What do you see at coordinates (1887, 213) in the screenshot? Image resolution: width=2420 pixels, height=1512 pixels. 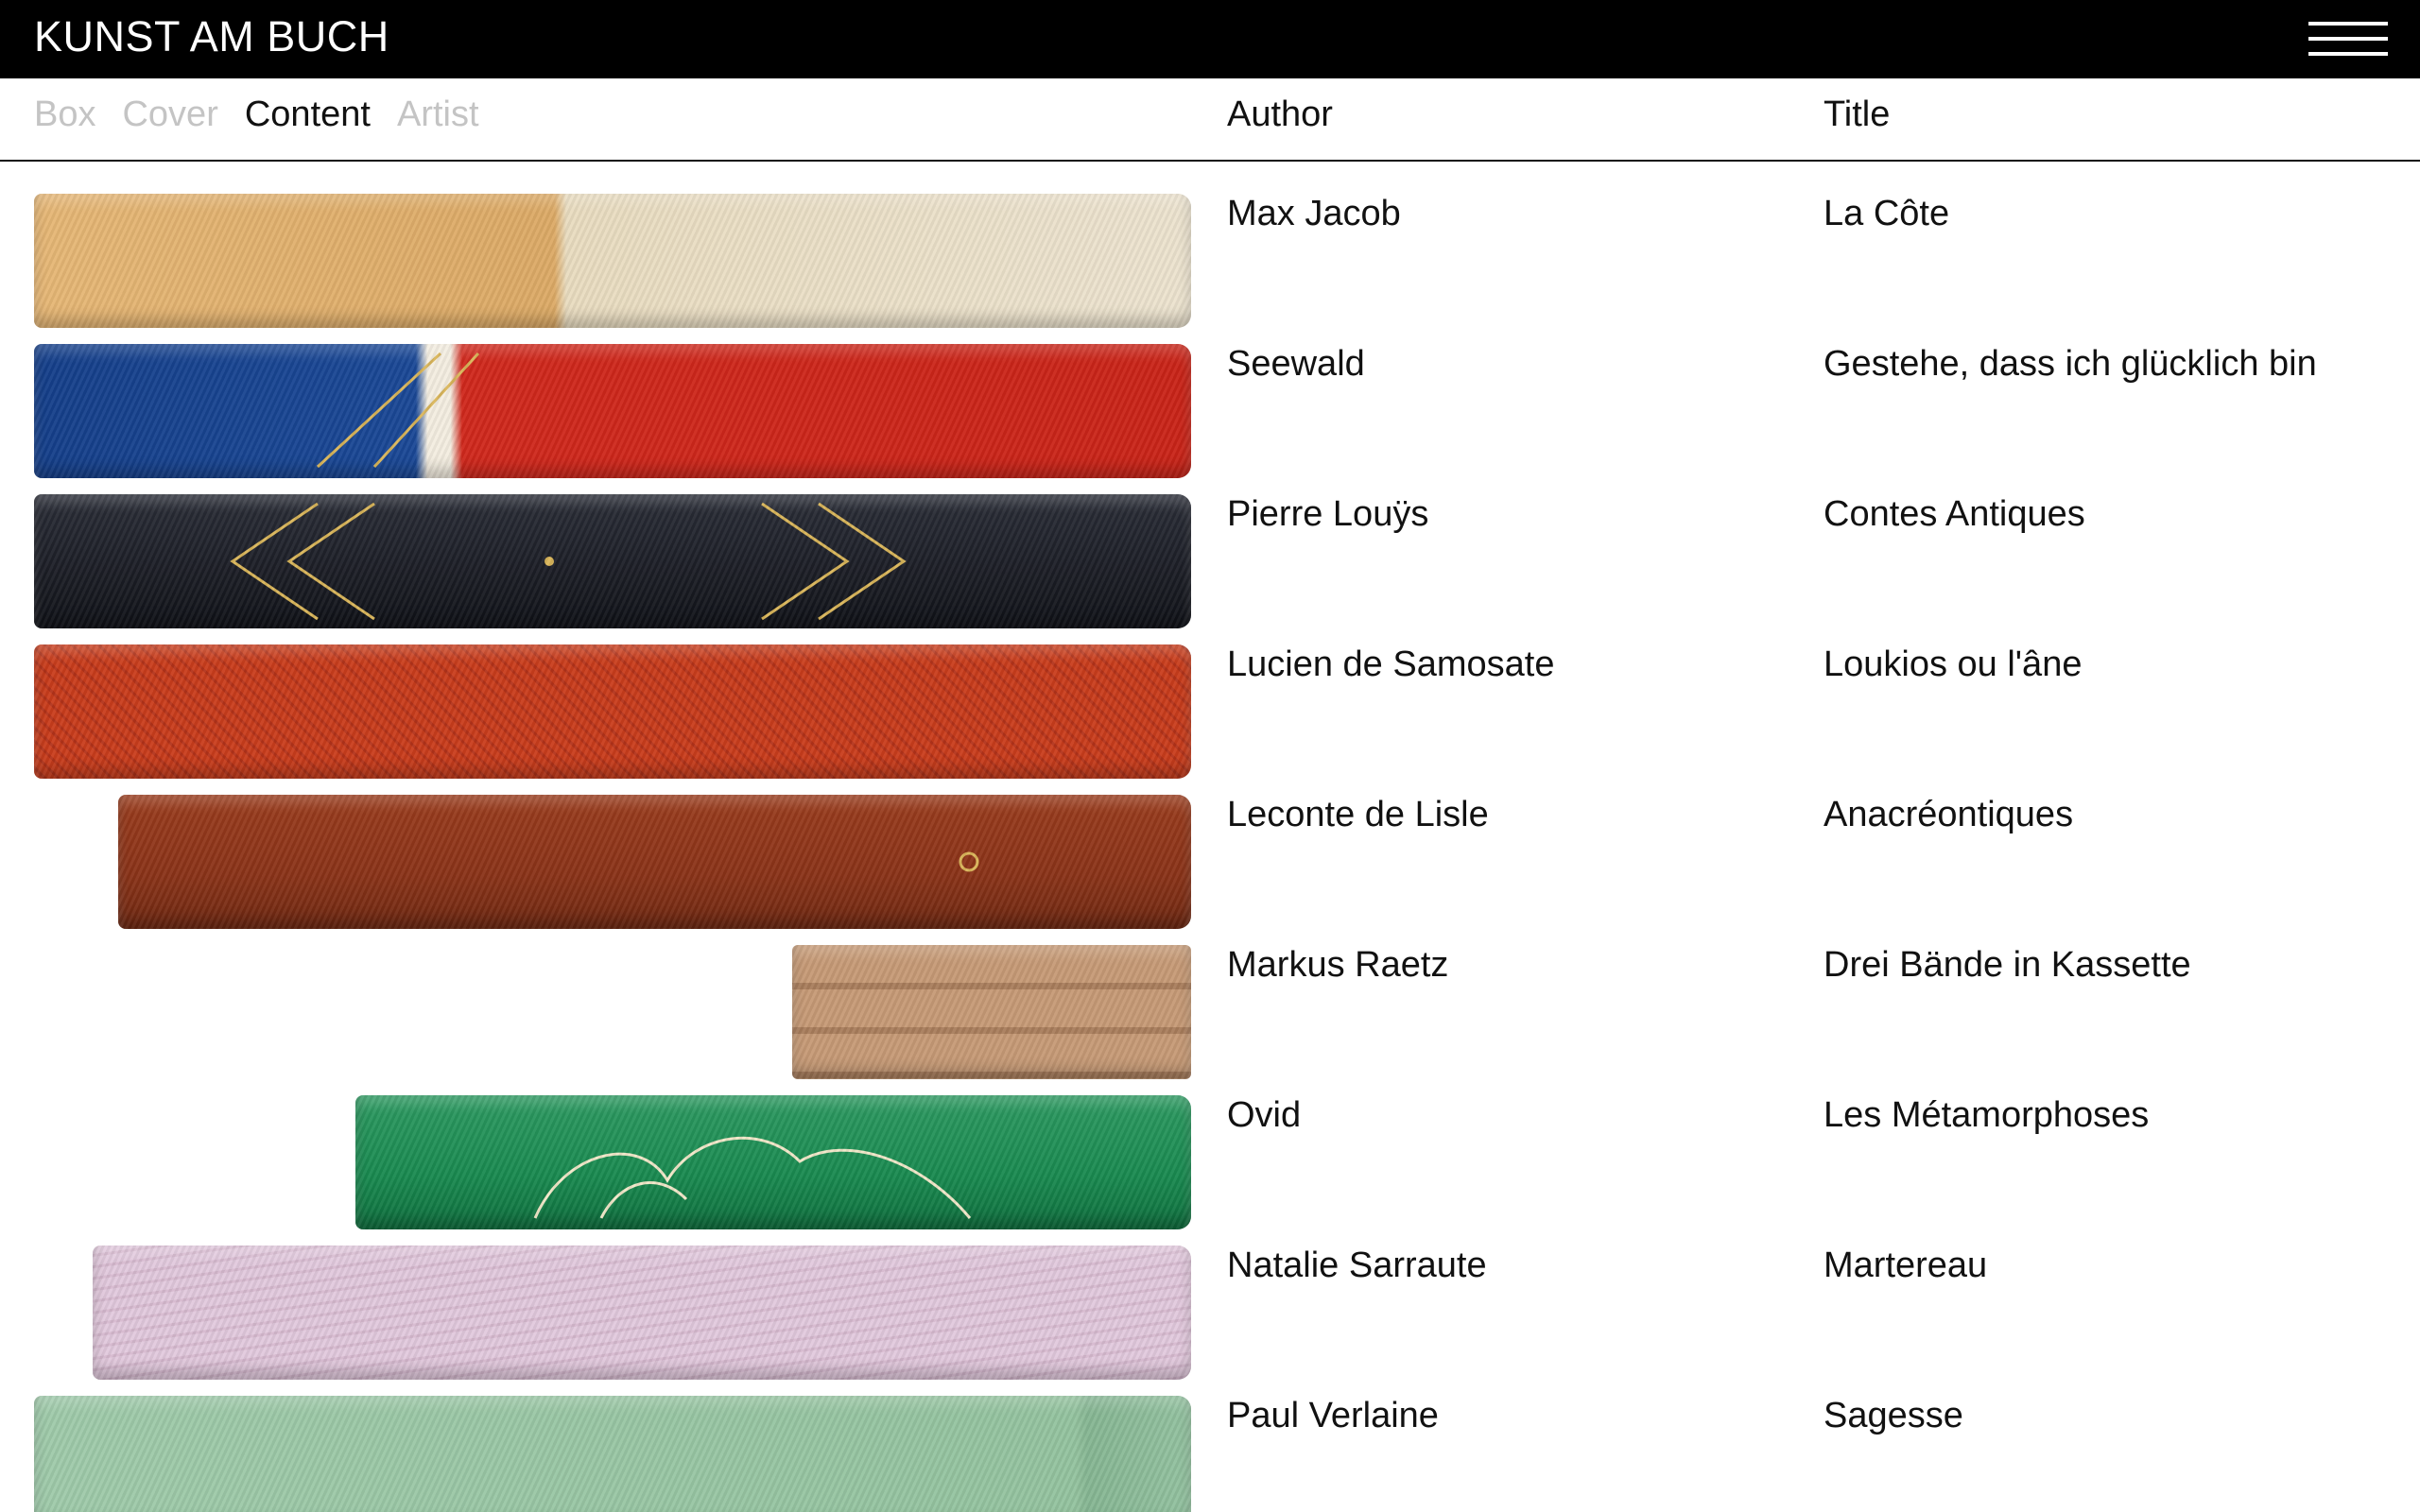 I see `book-title: La Côte` at bounding box center [1887, 213].